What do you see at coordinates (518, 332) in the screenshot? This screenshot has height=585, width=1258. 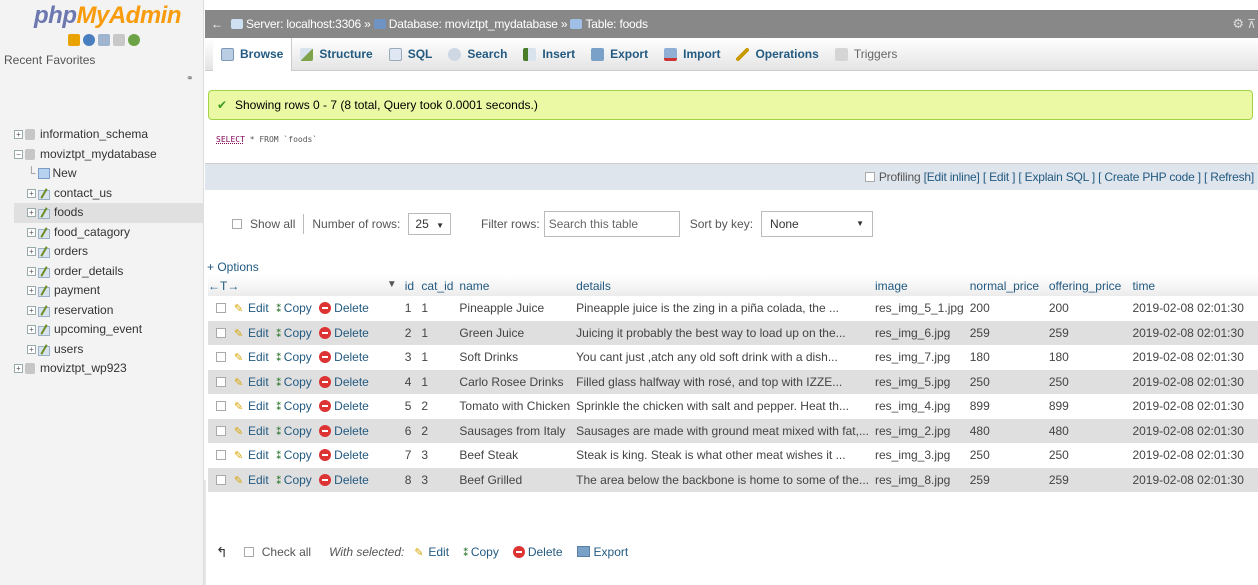 I see `cell-name: Green Juice` at bounding box center [518, 332].